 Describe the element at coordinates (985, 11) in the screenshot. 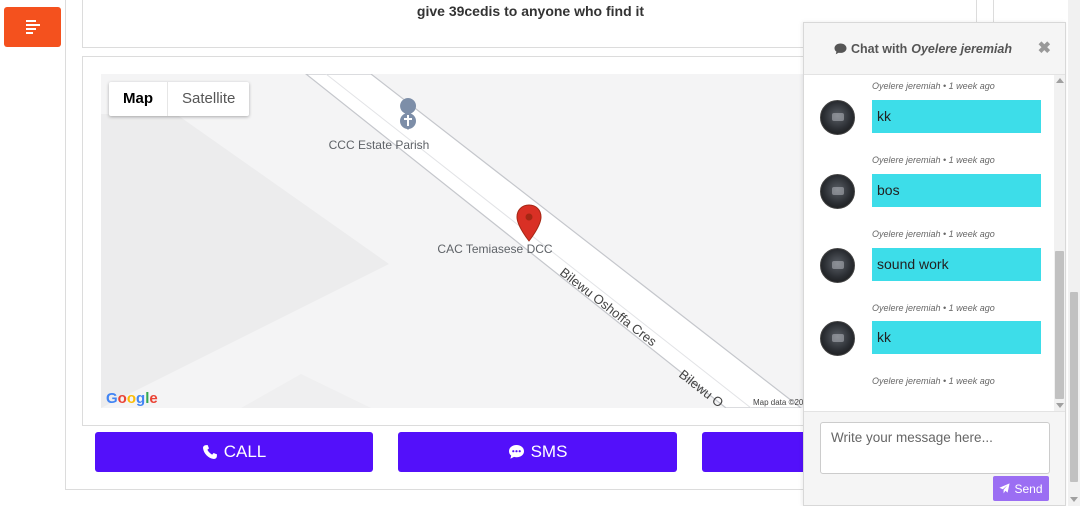

I see `frame-edge` at that location.